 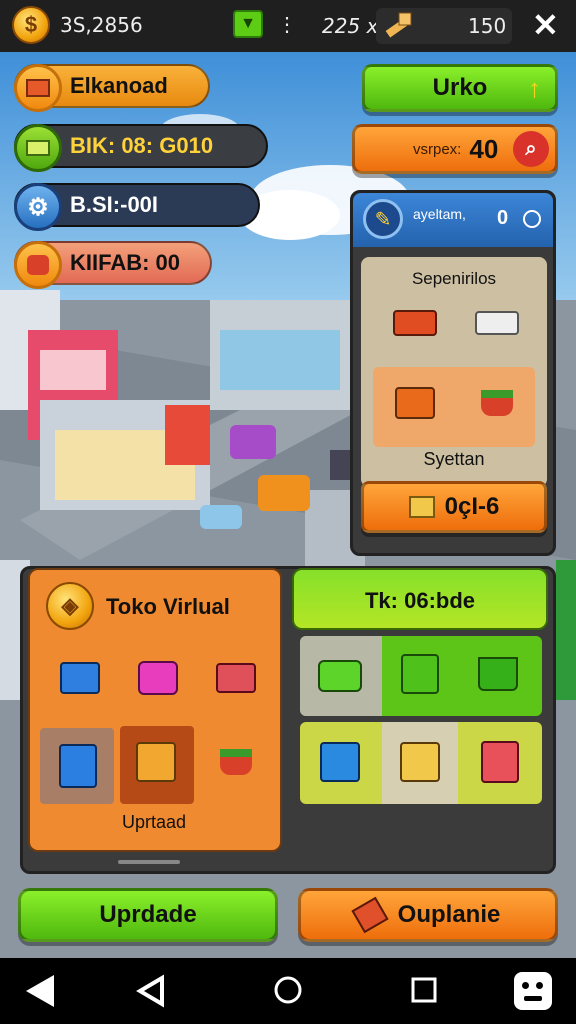 I want to click on search-box: vsrpex: 40 ⌕, so click(x=455, y=149).